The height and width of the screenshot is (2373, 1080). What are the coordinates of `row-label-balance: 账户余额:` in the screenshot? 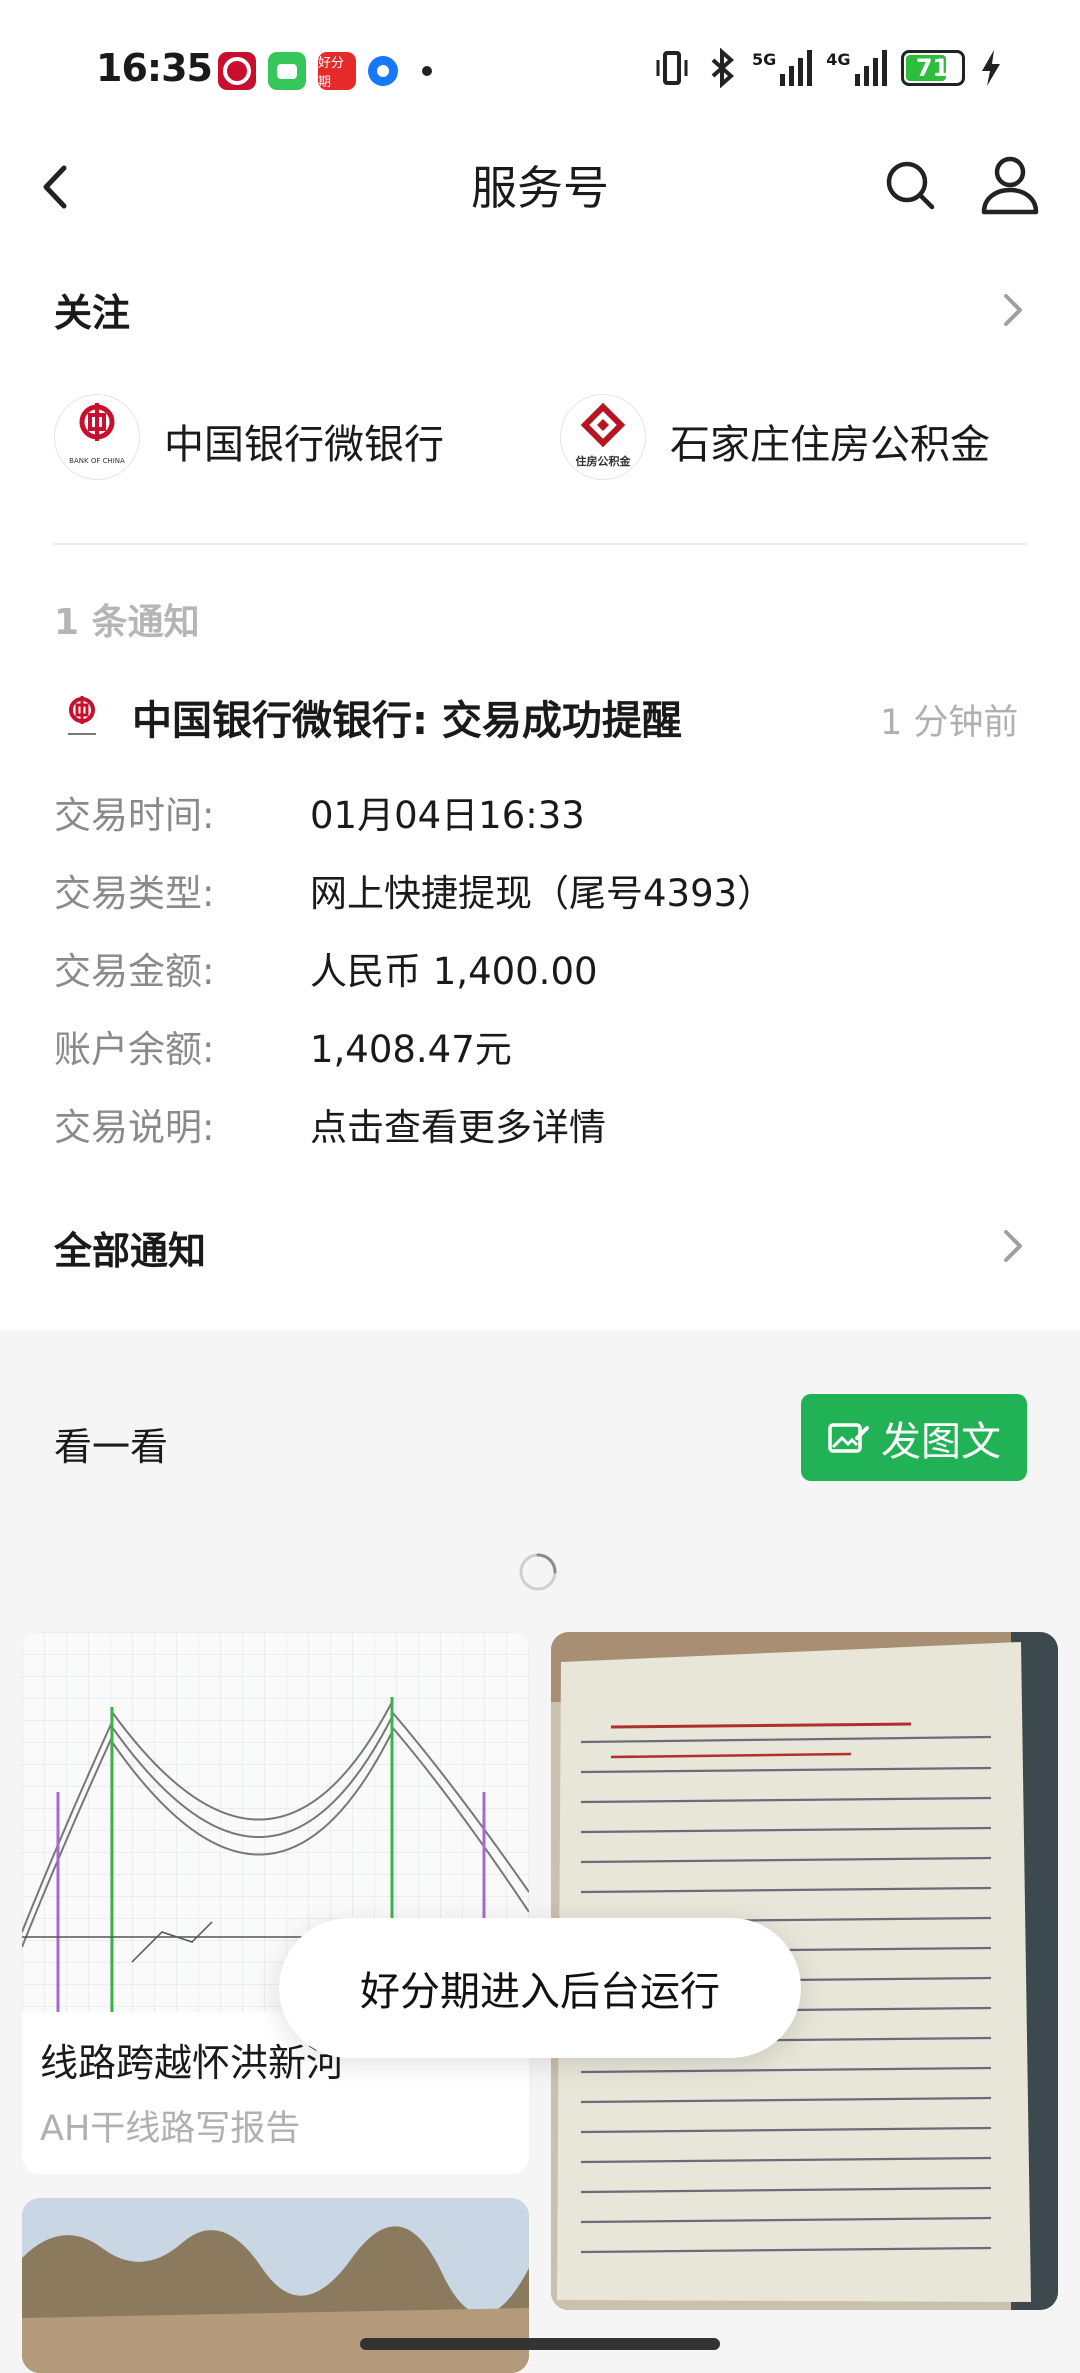 It's located at (134, 1049).